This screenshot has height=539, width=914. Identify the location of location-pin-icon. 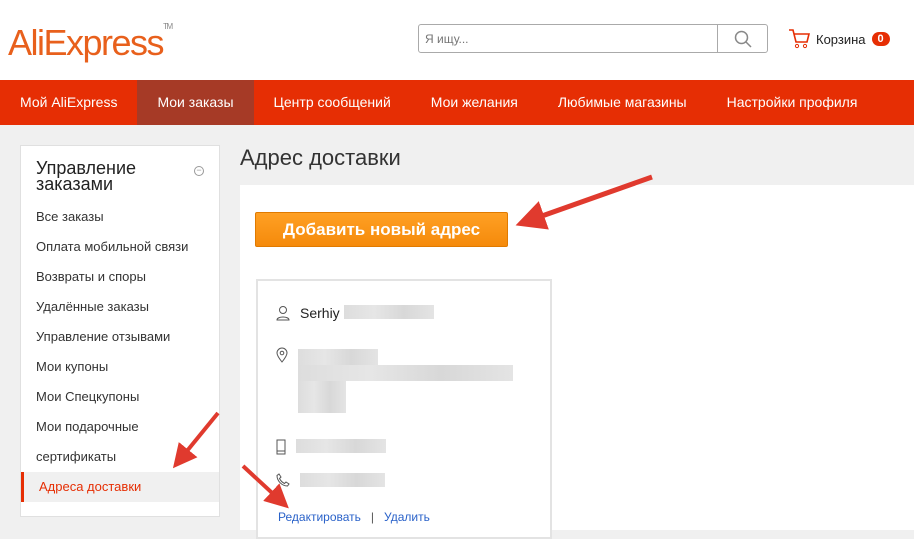
(282, 355).